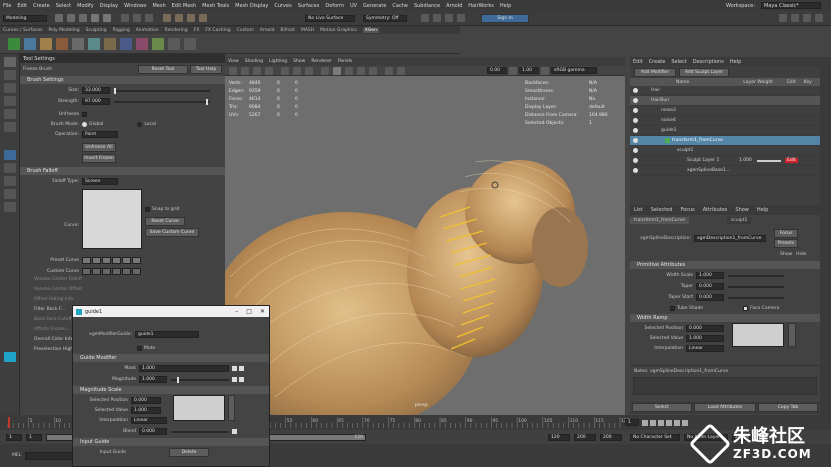  I want to click on shelf-tab-xgen: XGen, so click(370, 30).